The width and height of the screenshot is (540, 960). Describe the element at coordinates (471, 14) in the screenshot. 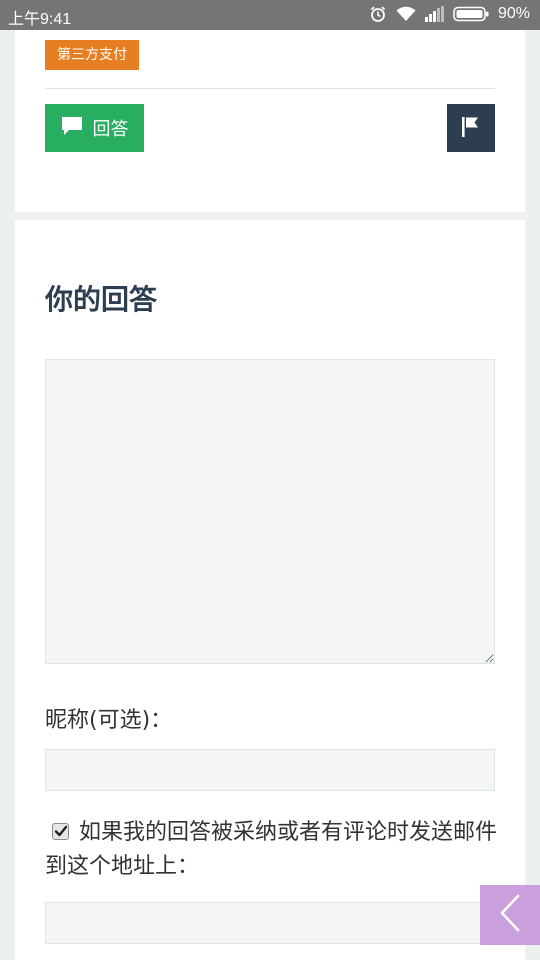

I see `battery-icon` at that location.